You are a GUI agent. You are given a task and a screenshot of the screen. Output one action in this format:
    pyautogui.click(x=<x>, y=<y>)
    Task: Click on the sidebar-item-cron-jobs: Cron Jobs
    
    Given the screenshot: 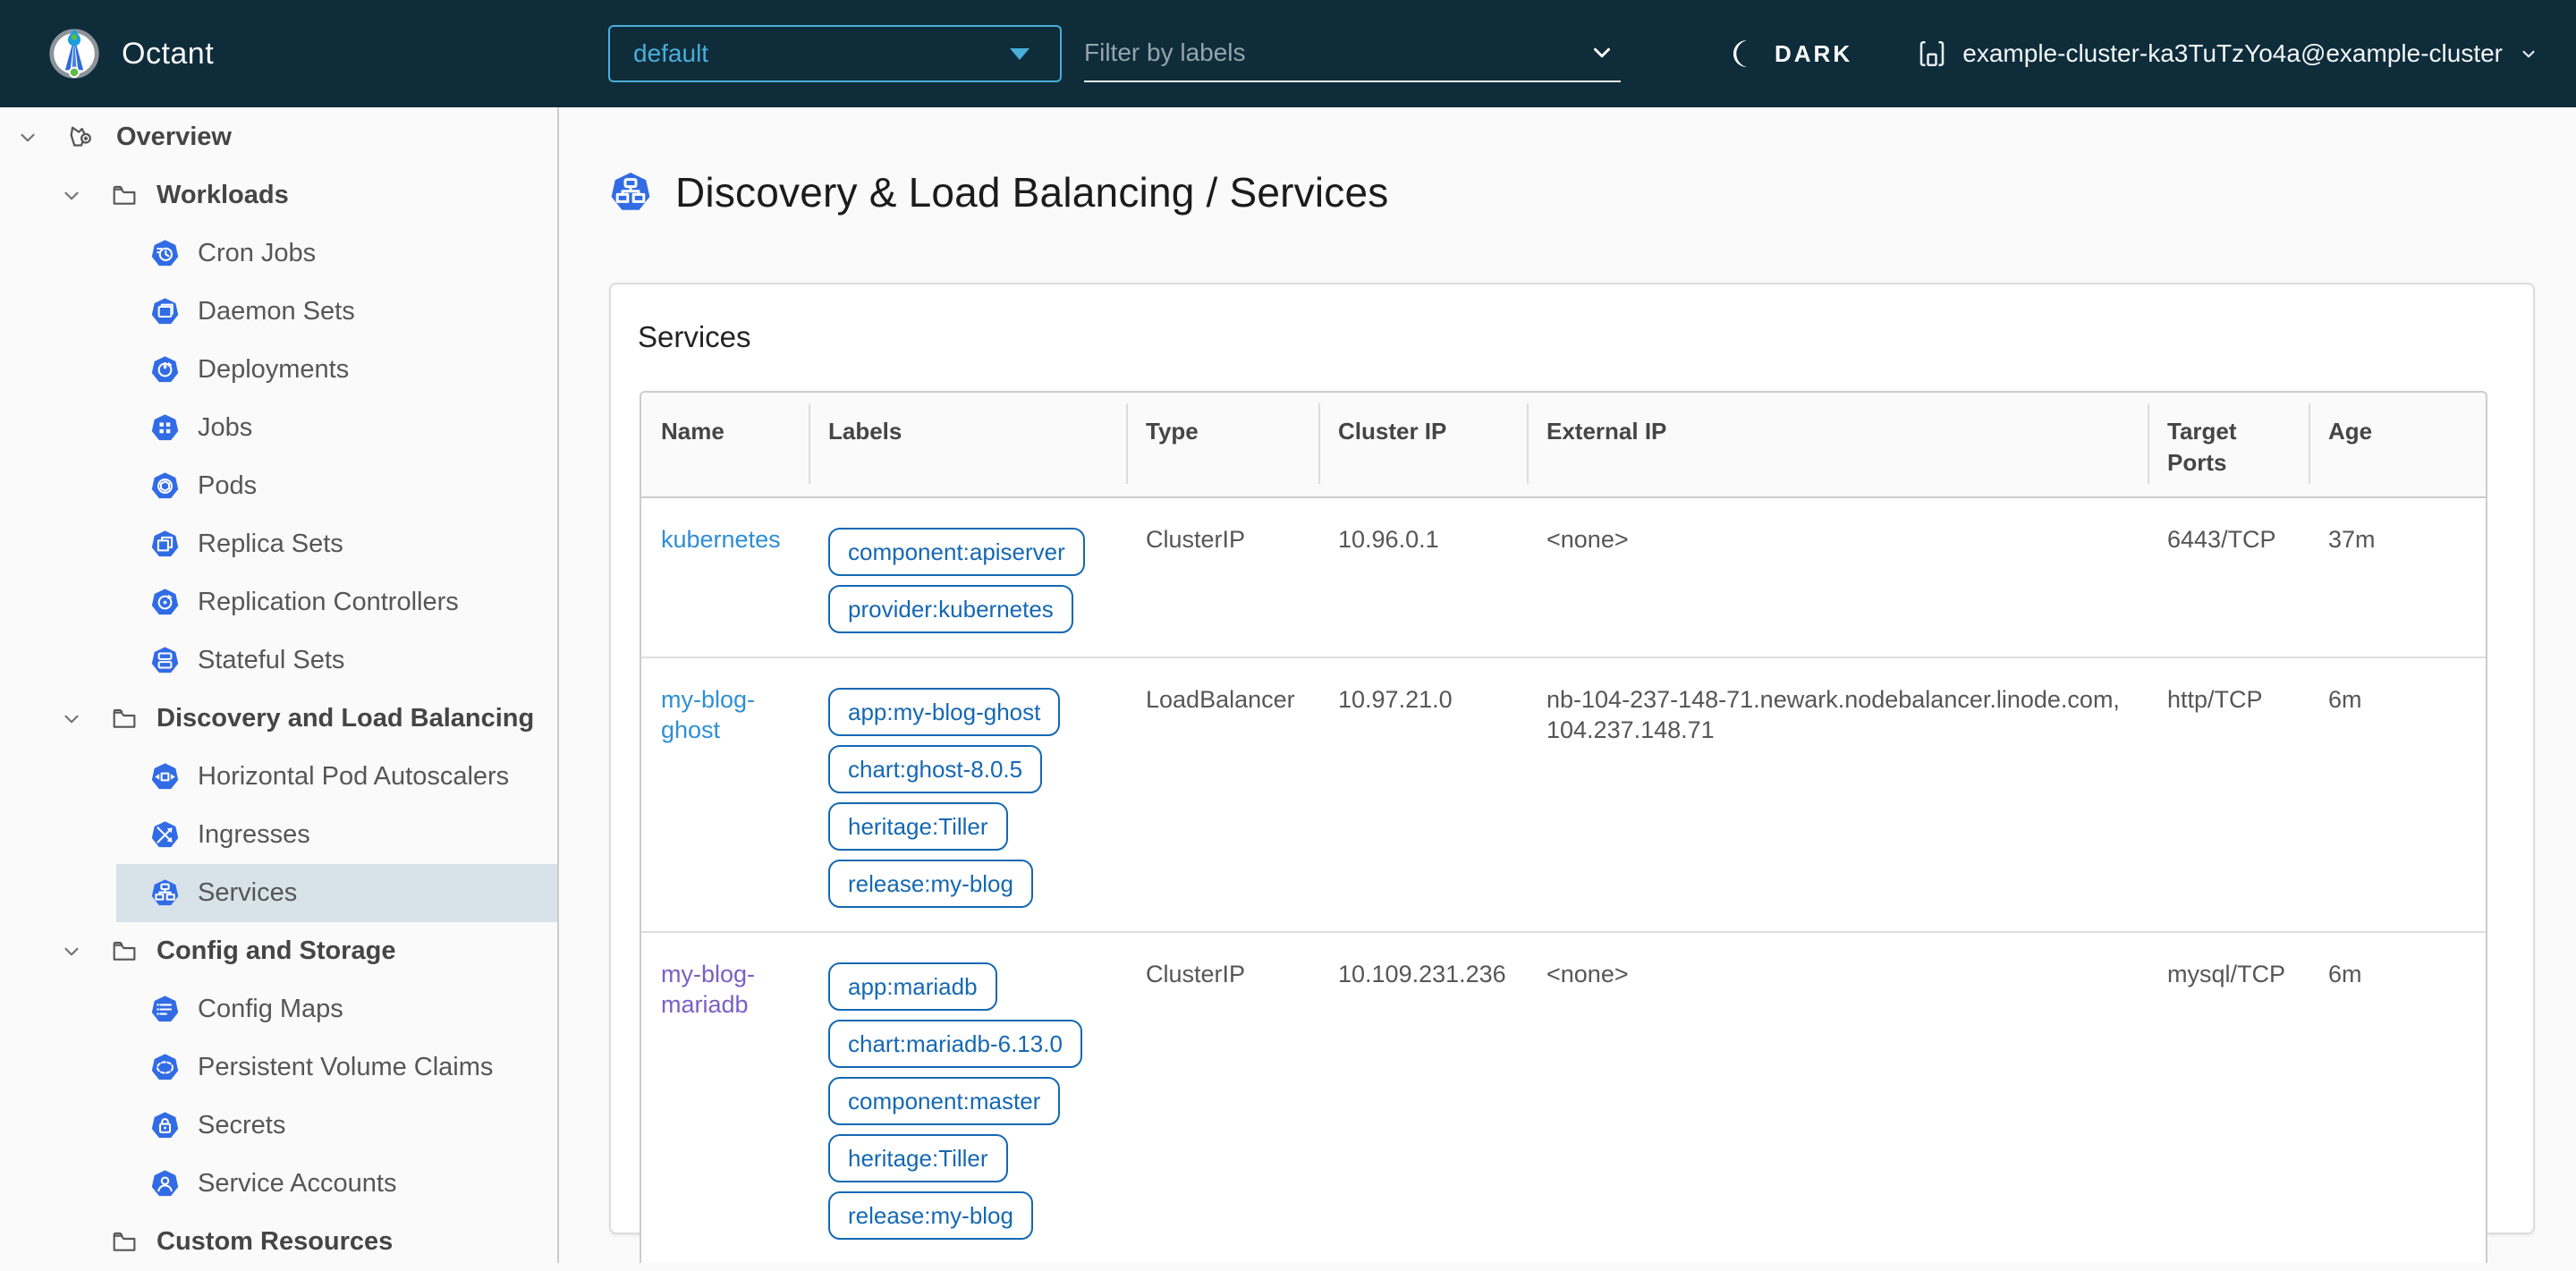 What is the action you would take?
    pyautogui.click(x=278, y=254)
    